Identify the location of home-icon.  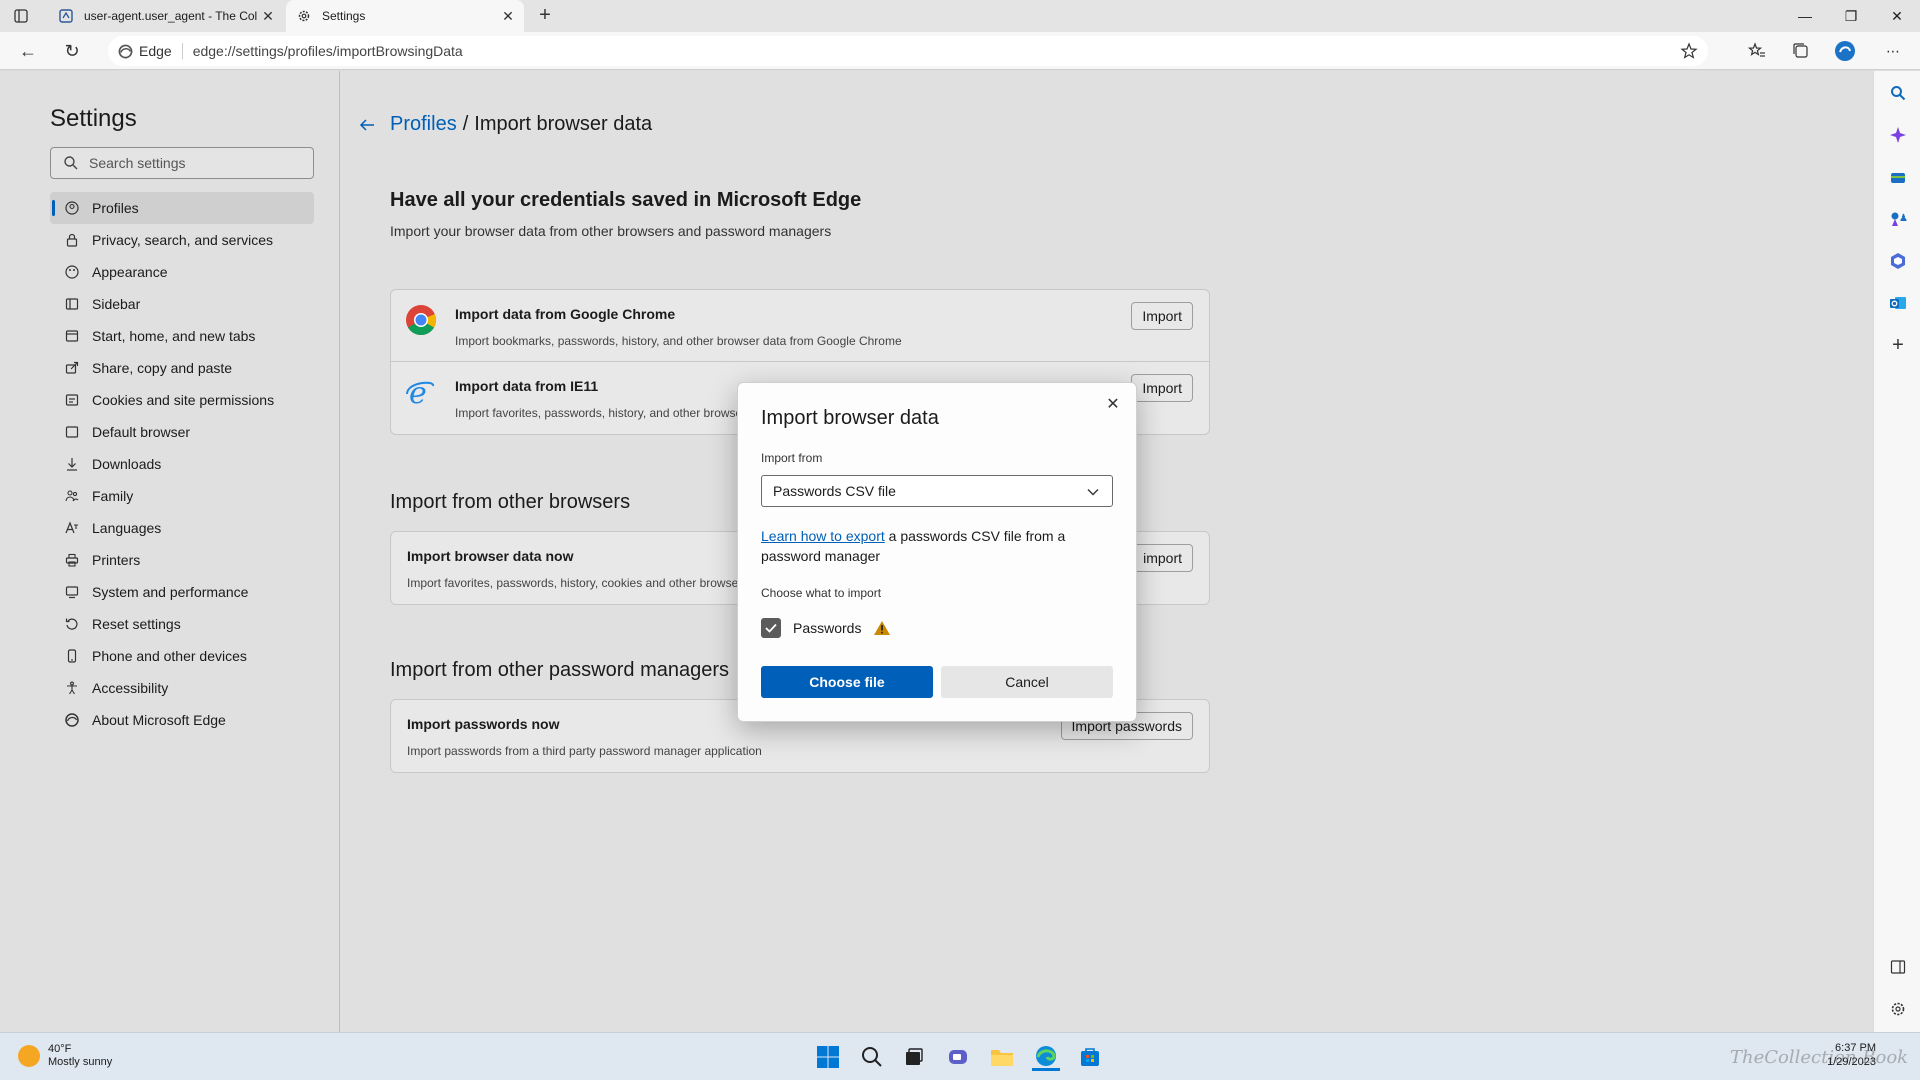
(72, 336).